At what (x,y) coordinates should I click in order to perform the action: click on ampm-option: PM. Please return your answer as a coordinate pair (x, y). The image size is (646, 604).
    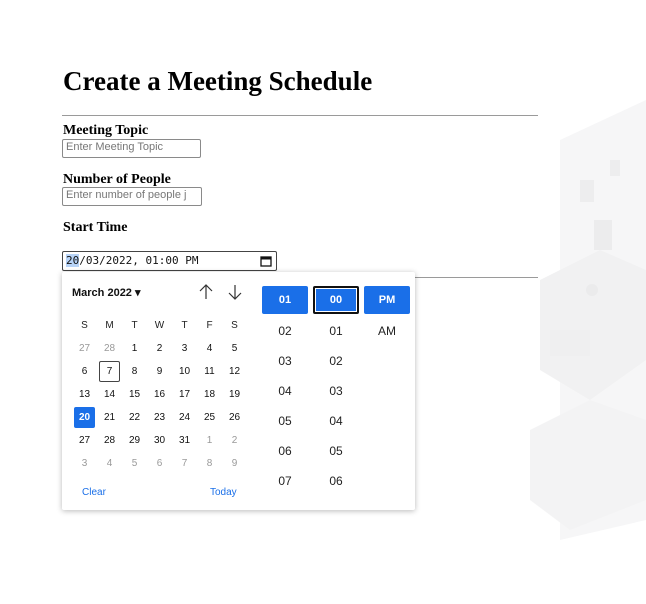
    Looking at the image, I should click on (387, 300).